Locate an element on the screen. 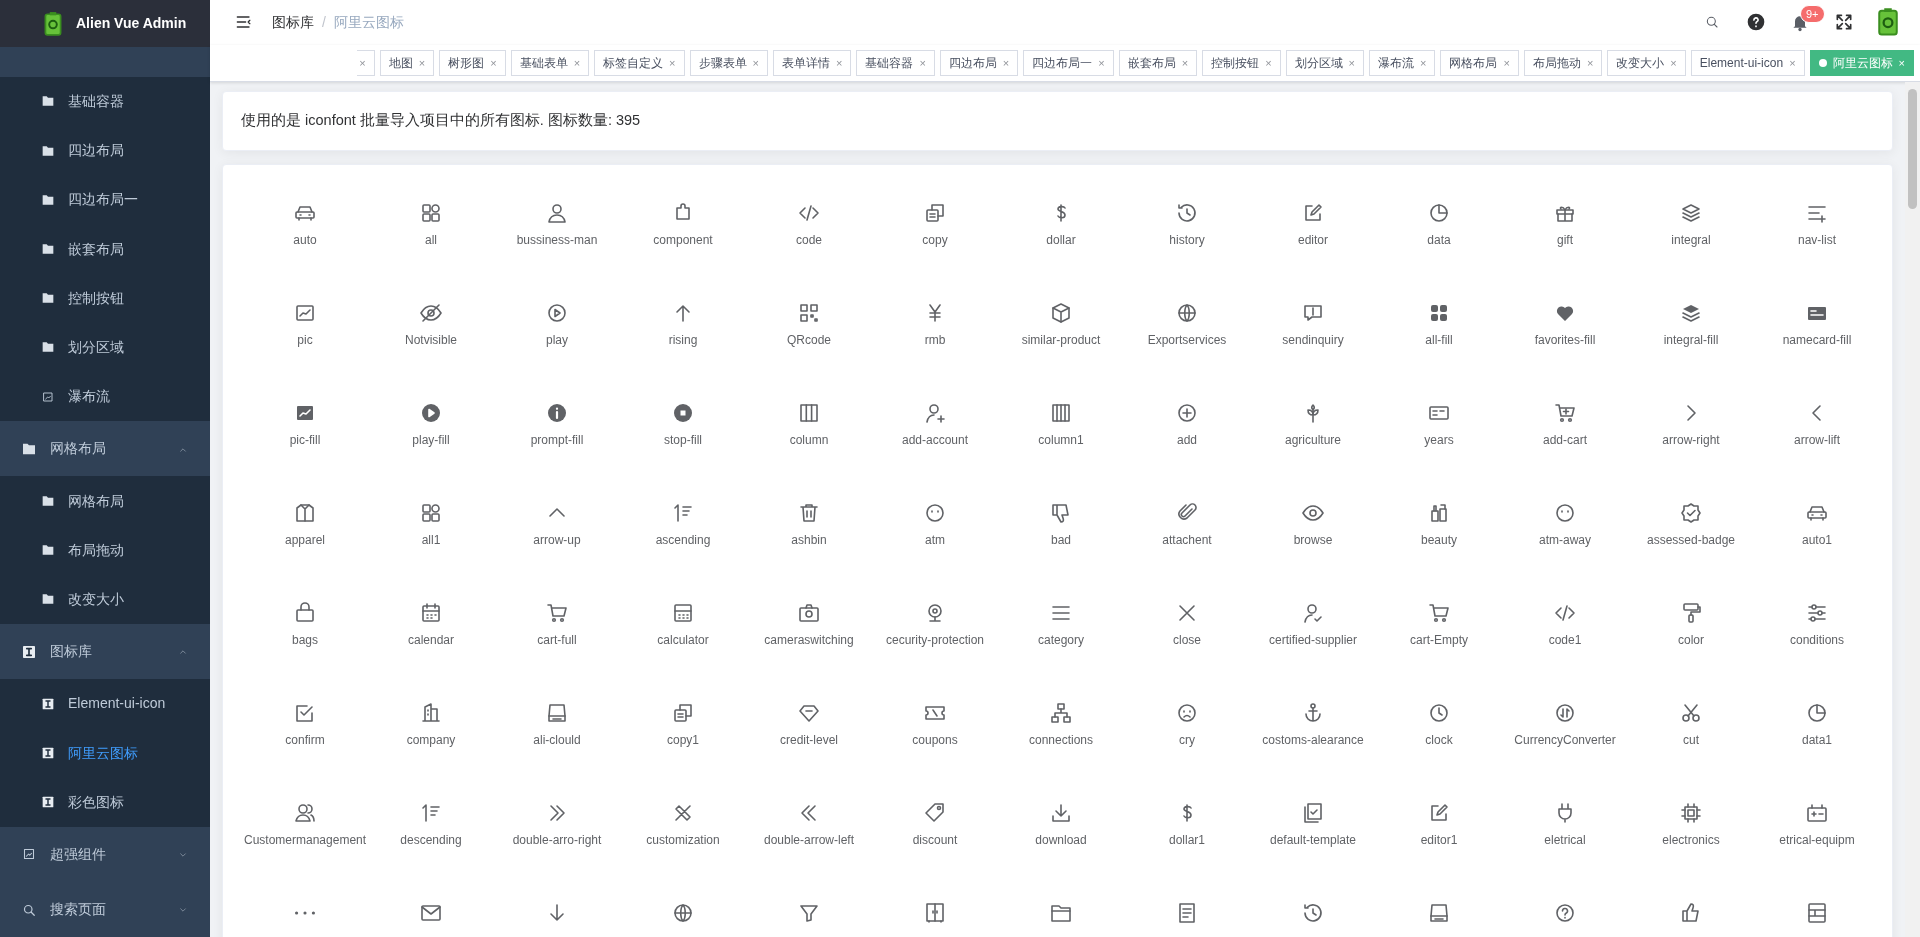  breadcrumb-item: 阿里云图标 is located at coordinates (368, 22).